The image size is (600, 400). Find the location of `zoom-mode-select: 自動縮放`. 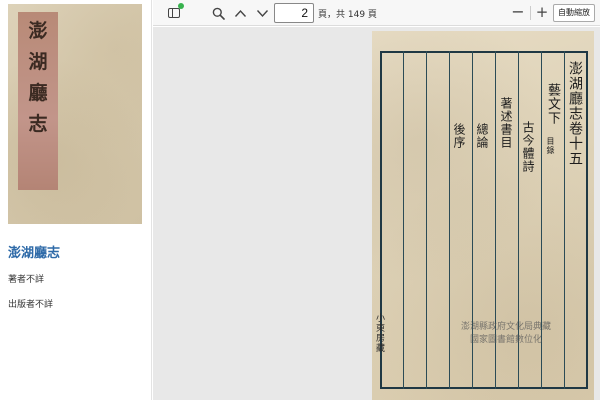

zoom-mode-select: 自動縮放 is located at coordinates (574, 13).